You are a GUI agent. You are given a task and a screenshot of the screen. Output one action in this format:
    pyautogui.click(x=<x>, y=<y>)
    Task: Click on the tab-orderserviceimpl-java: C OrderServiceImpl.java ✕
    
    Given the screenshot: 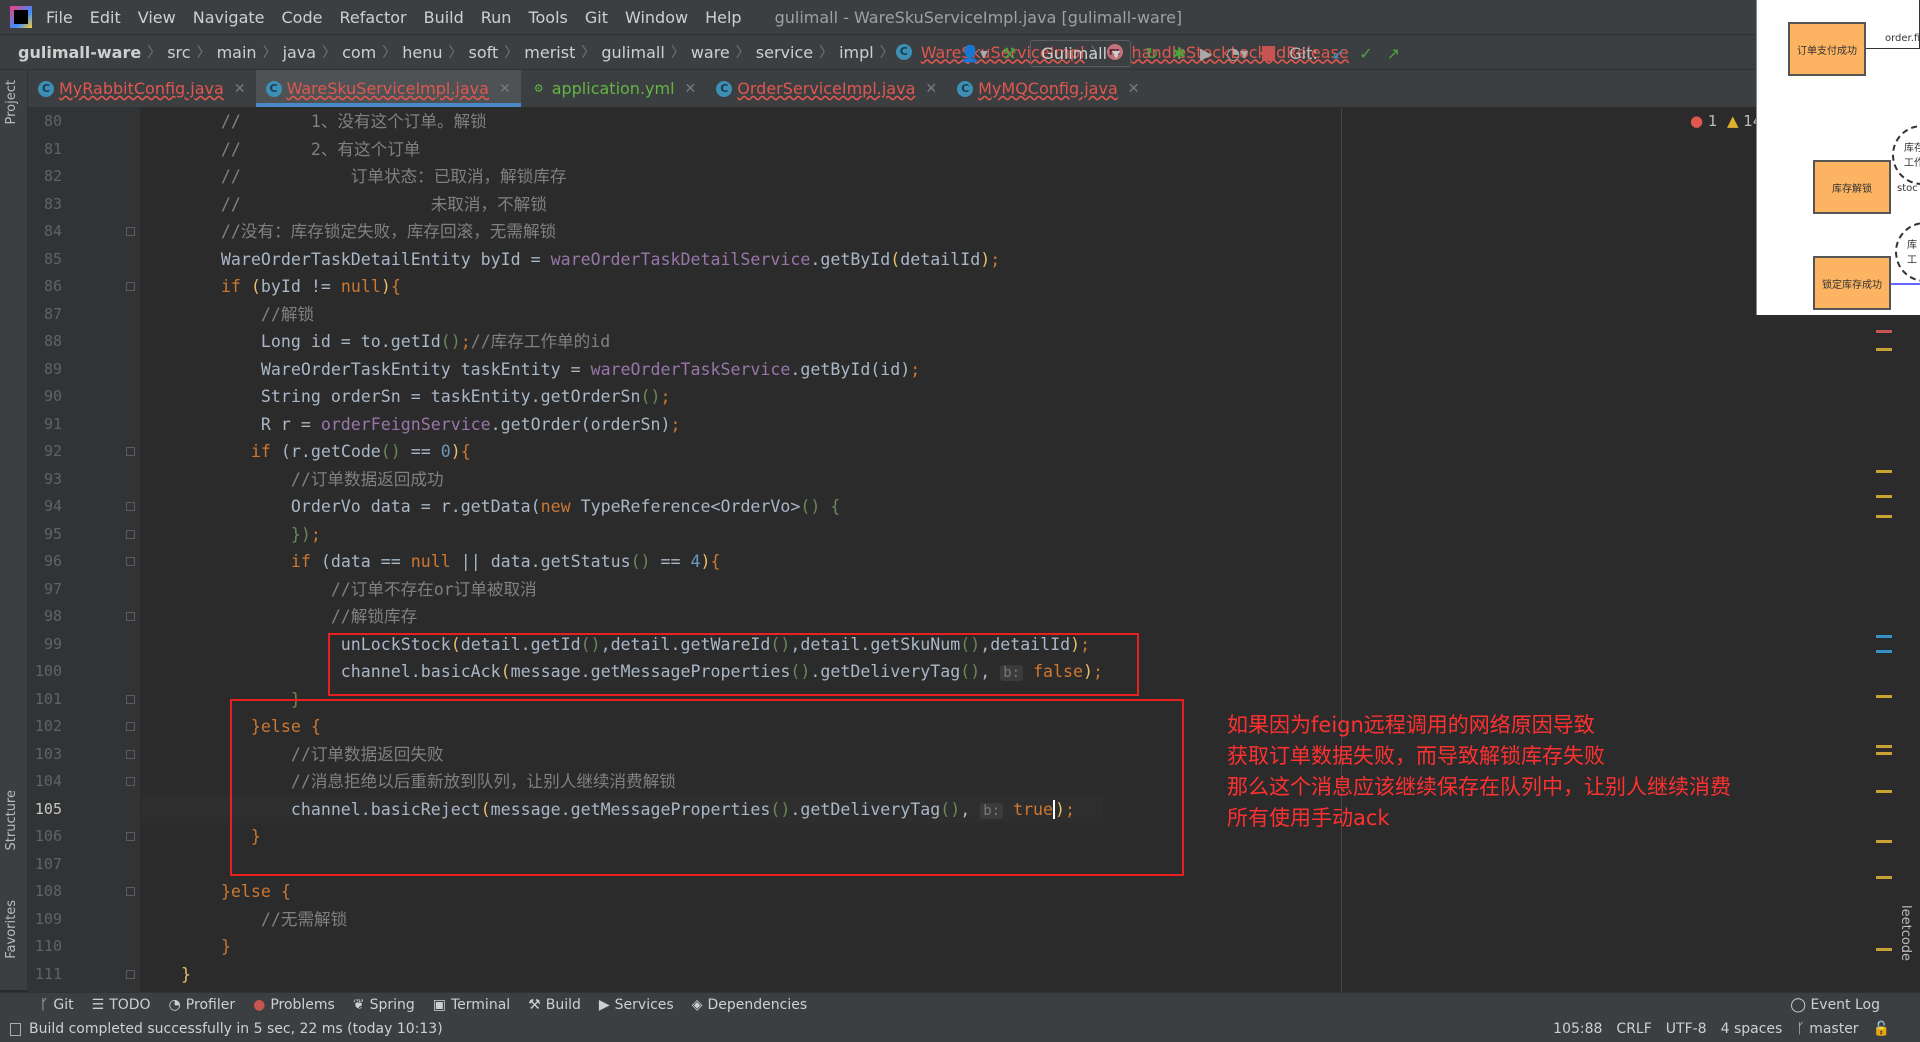 What is the action you would take?
    pyautogui.click(x=826, y=88)
    